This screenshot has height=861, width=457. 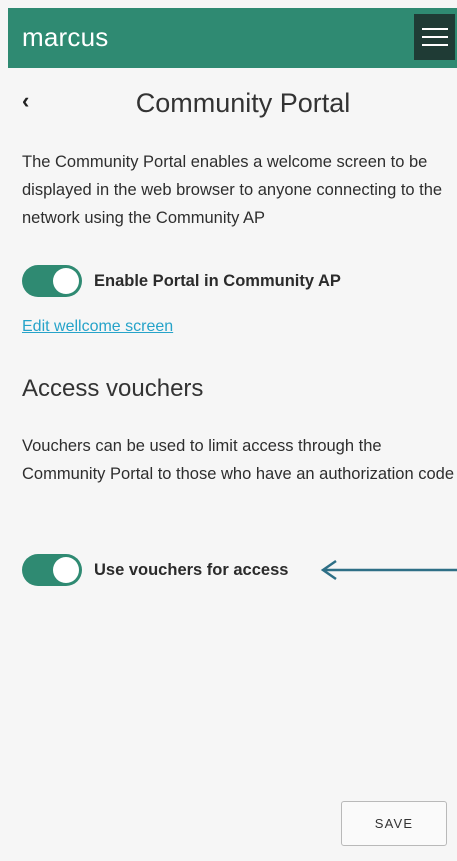 I want to click on use-vouchers-label: Use vouchers for access, so click(x=191, y=569).